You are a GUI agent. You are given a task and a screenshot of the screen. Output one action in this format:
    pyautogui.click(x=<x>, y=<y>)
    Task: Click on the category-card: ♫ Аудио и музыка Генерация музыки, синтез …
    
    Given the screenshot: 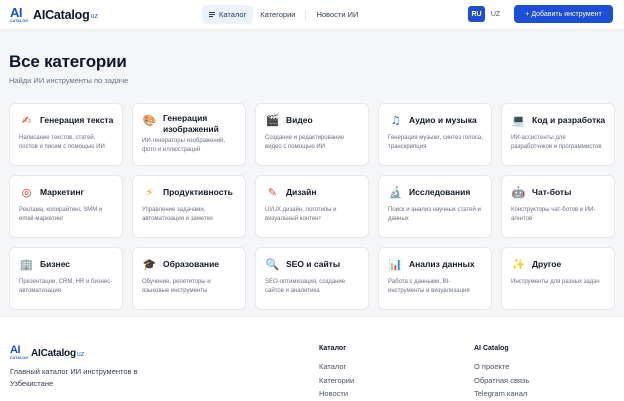 What is the action you would take?
    pyautogui.click(x=435, y=134)
    